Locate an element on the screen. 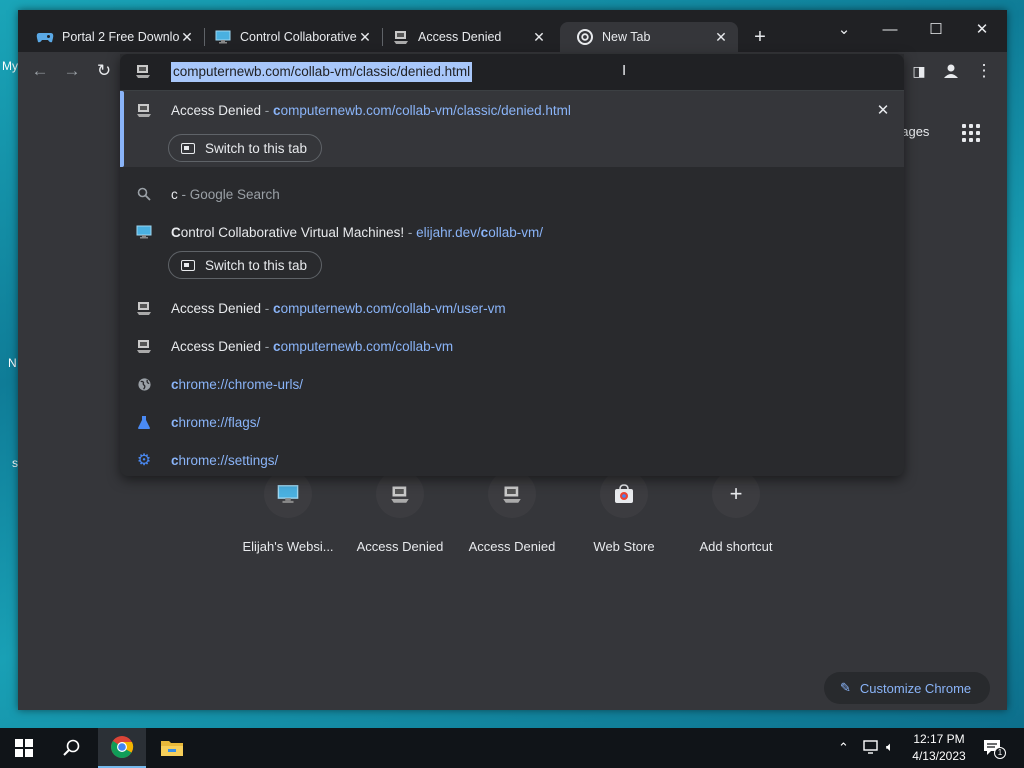  notification-icon: 1 is located at coordinates (994, 750).